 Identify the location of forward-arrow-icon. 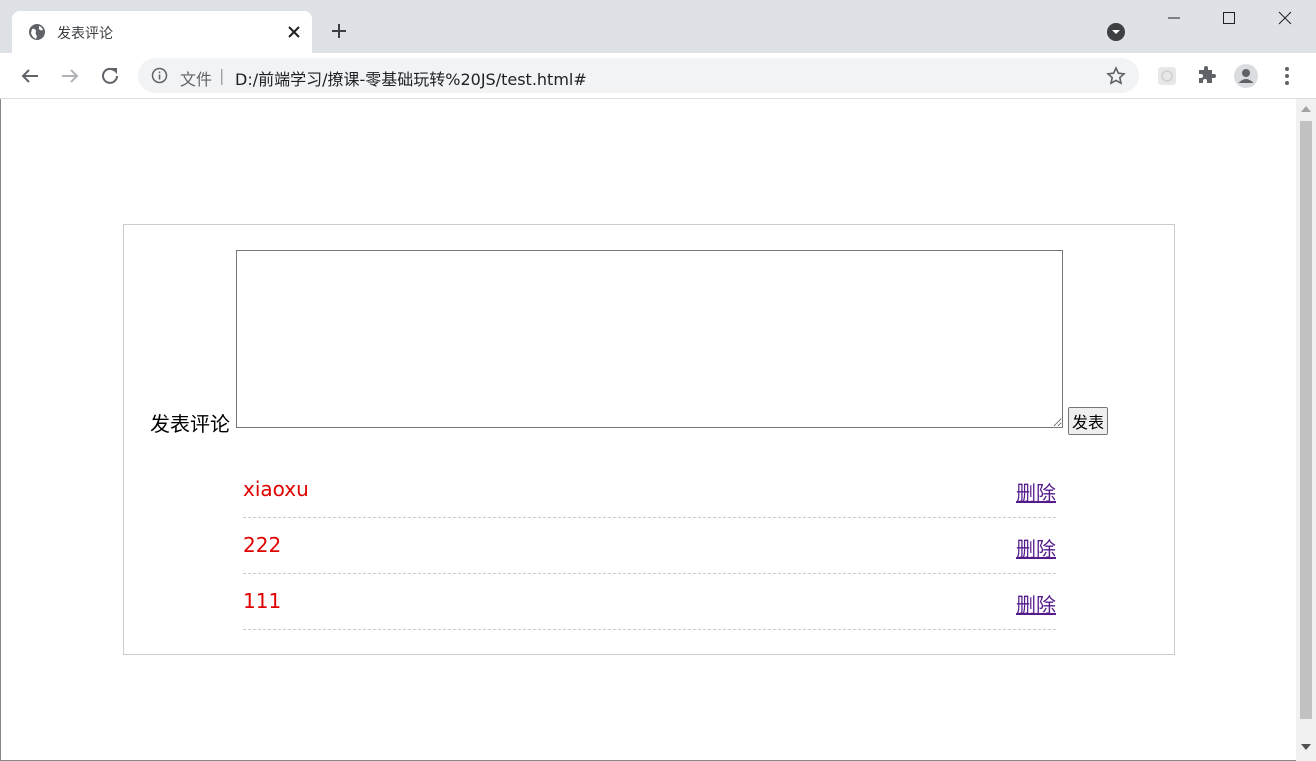
(70, 76).